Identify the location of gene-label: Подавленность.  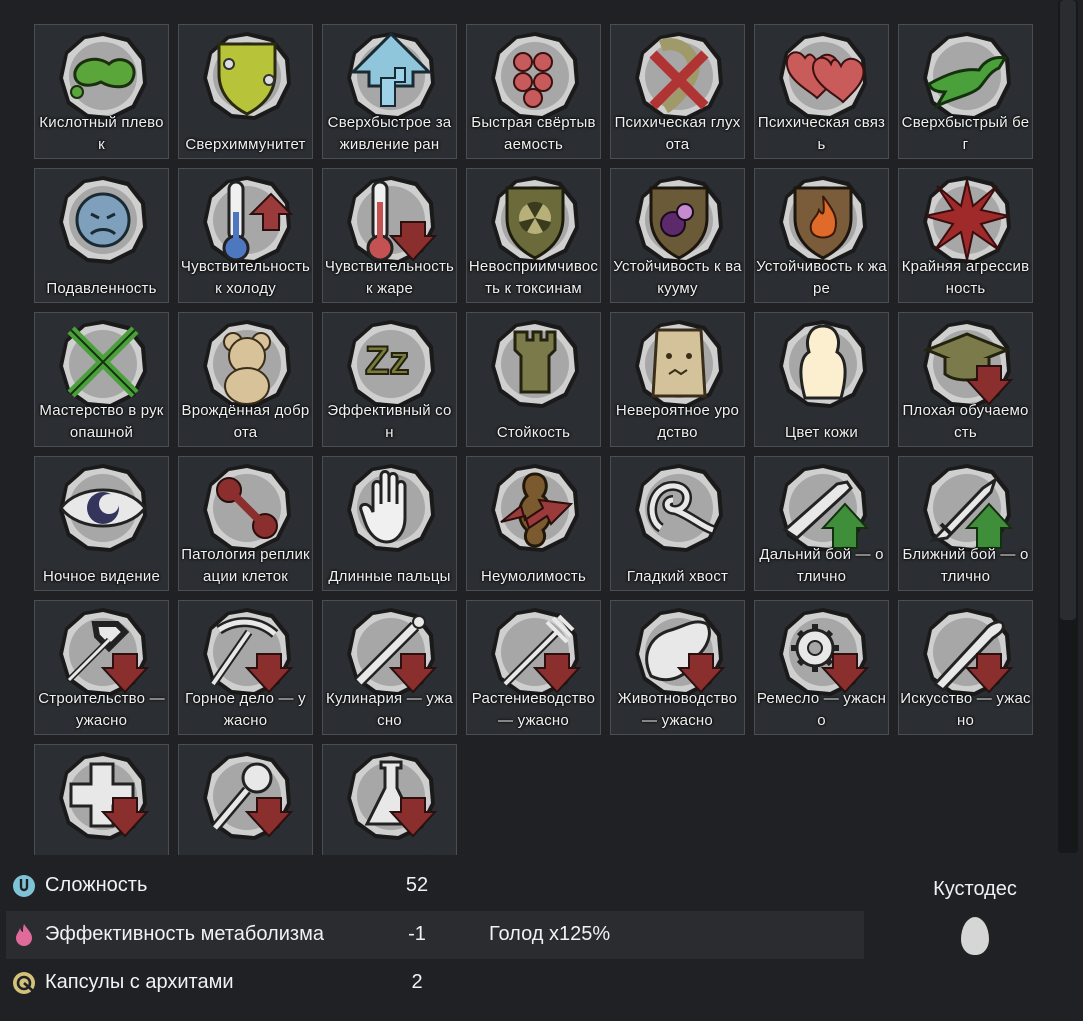
(101, 288).